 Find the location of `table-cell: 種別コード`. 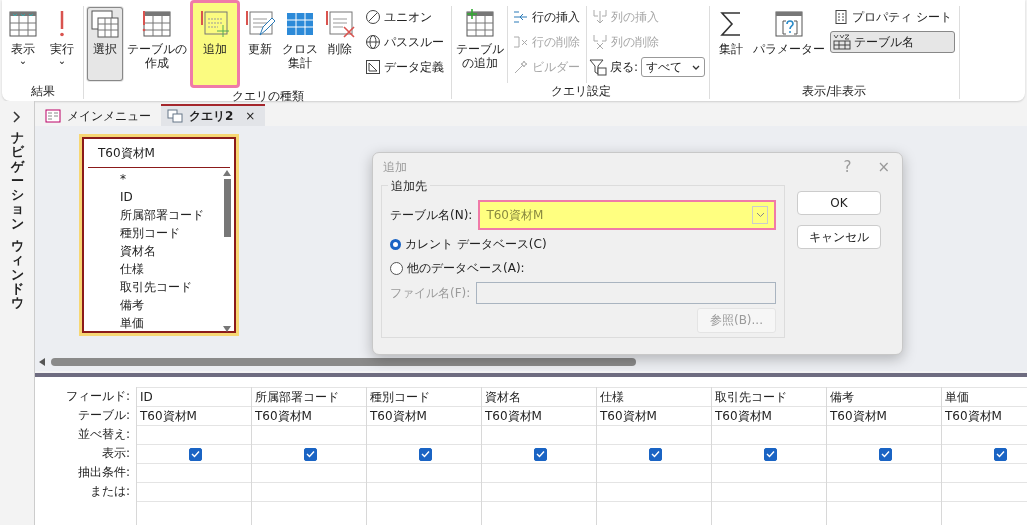

table-cell: 種別コード is located at coordinates (424, 396).